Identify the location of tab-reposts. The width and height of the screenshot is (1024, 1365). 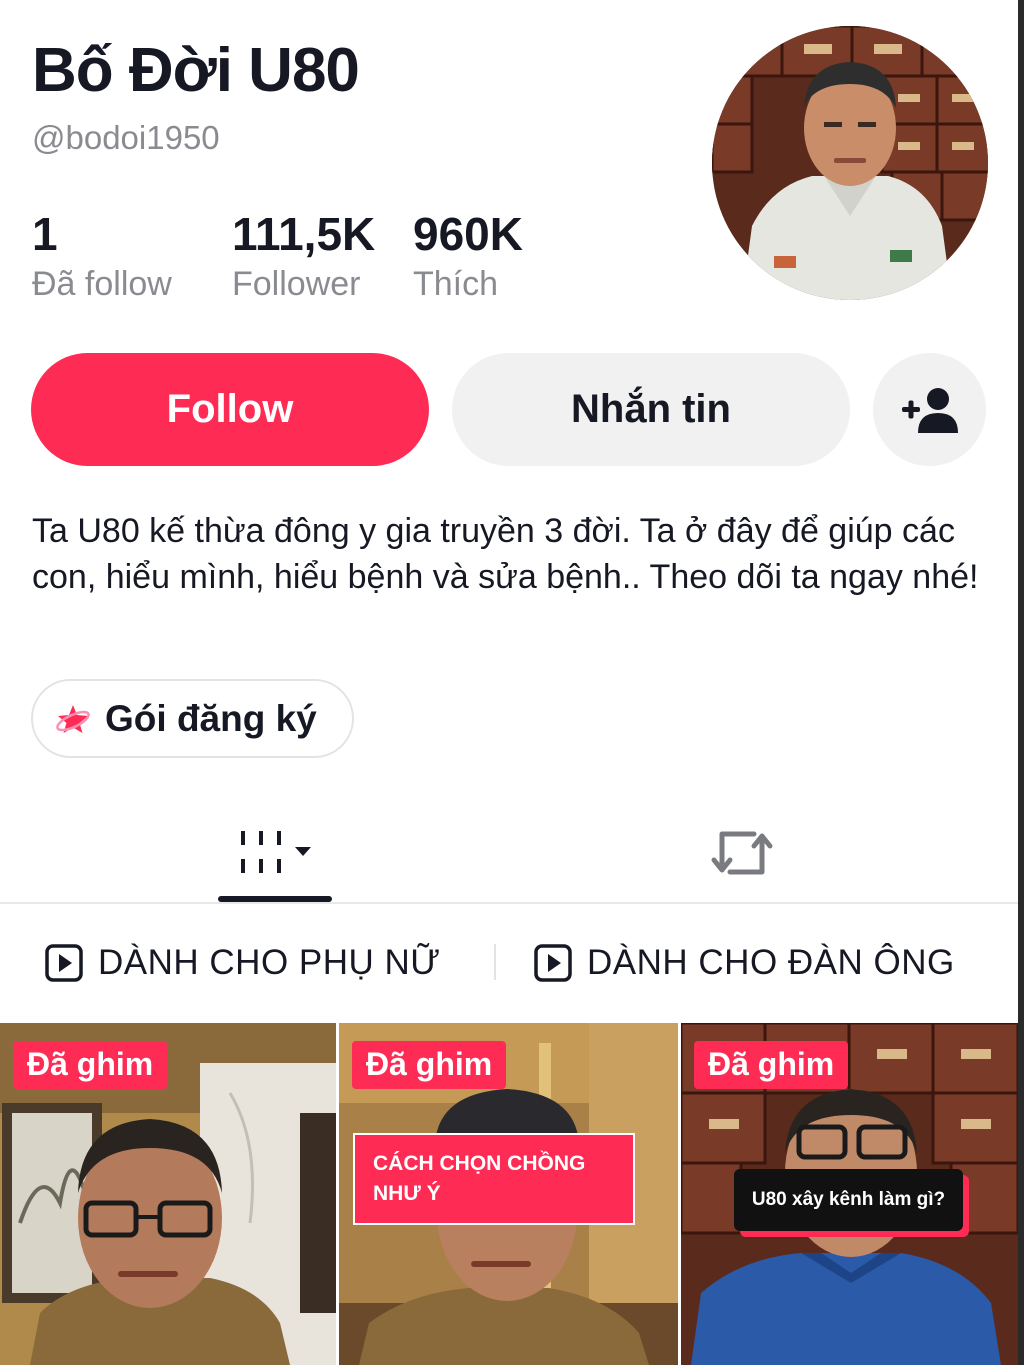
(742, 853).